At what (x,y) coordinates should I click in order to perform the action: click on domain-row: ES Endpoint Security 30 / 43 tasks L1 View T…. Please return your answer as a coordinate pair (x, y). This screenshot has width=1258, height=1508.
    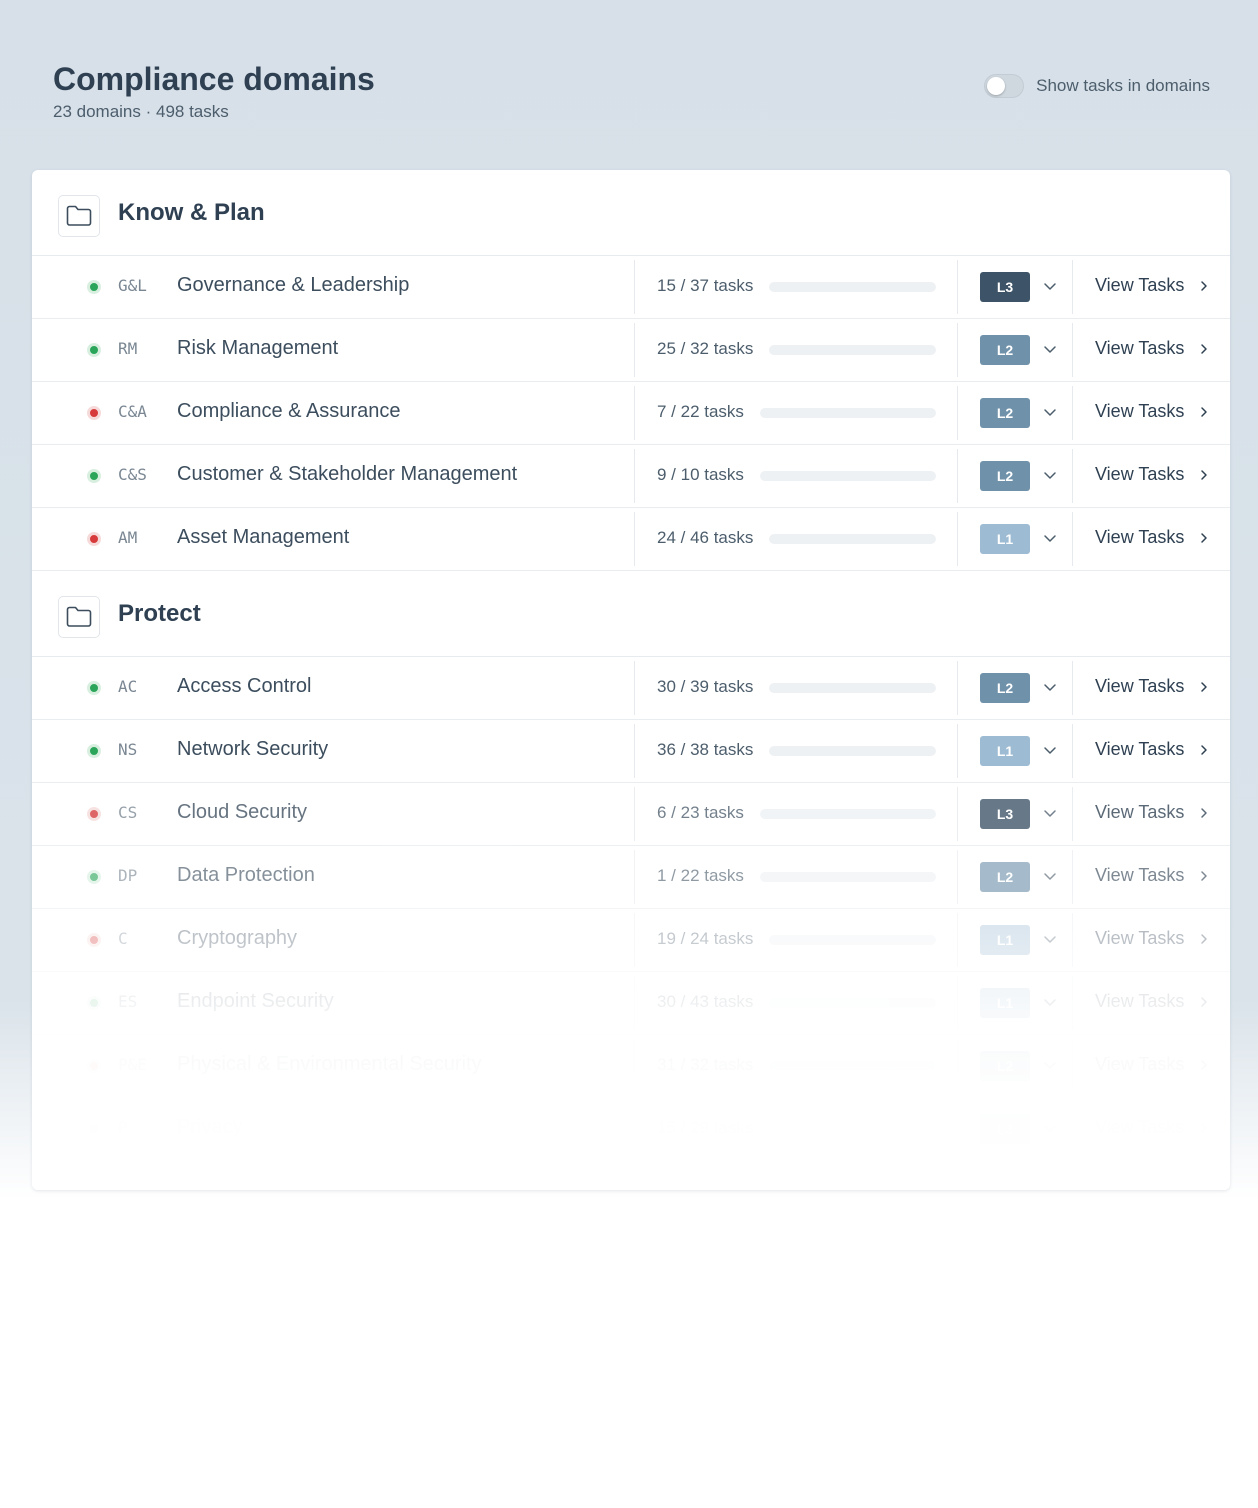
    Looking at the image, I should click on (631, 1003).